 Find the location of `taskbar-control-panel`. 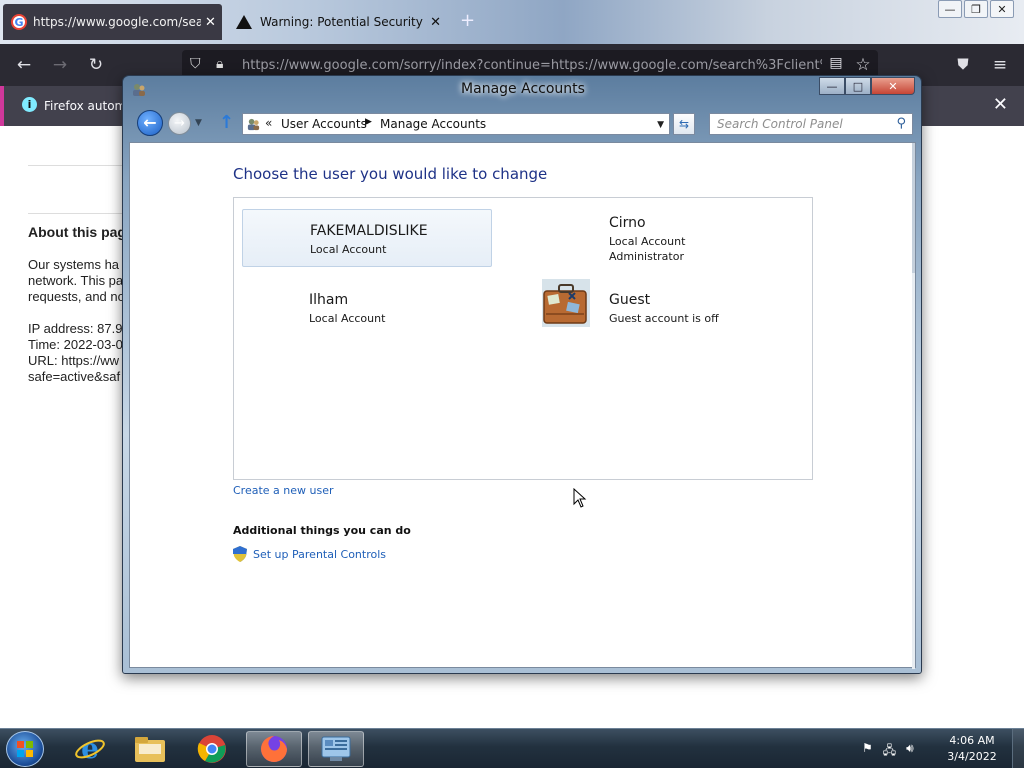

taskbar-control-panel is located at coordinates (336, 749).